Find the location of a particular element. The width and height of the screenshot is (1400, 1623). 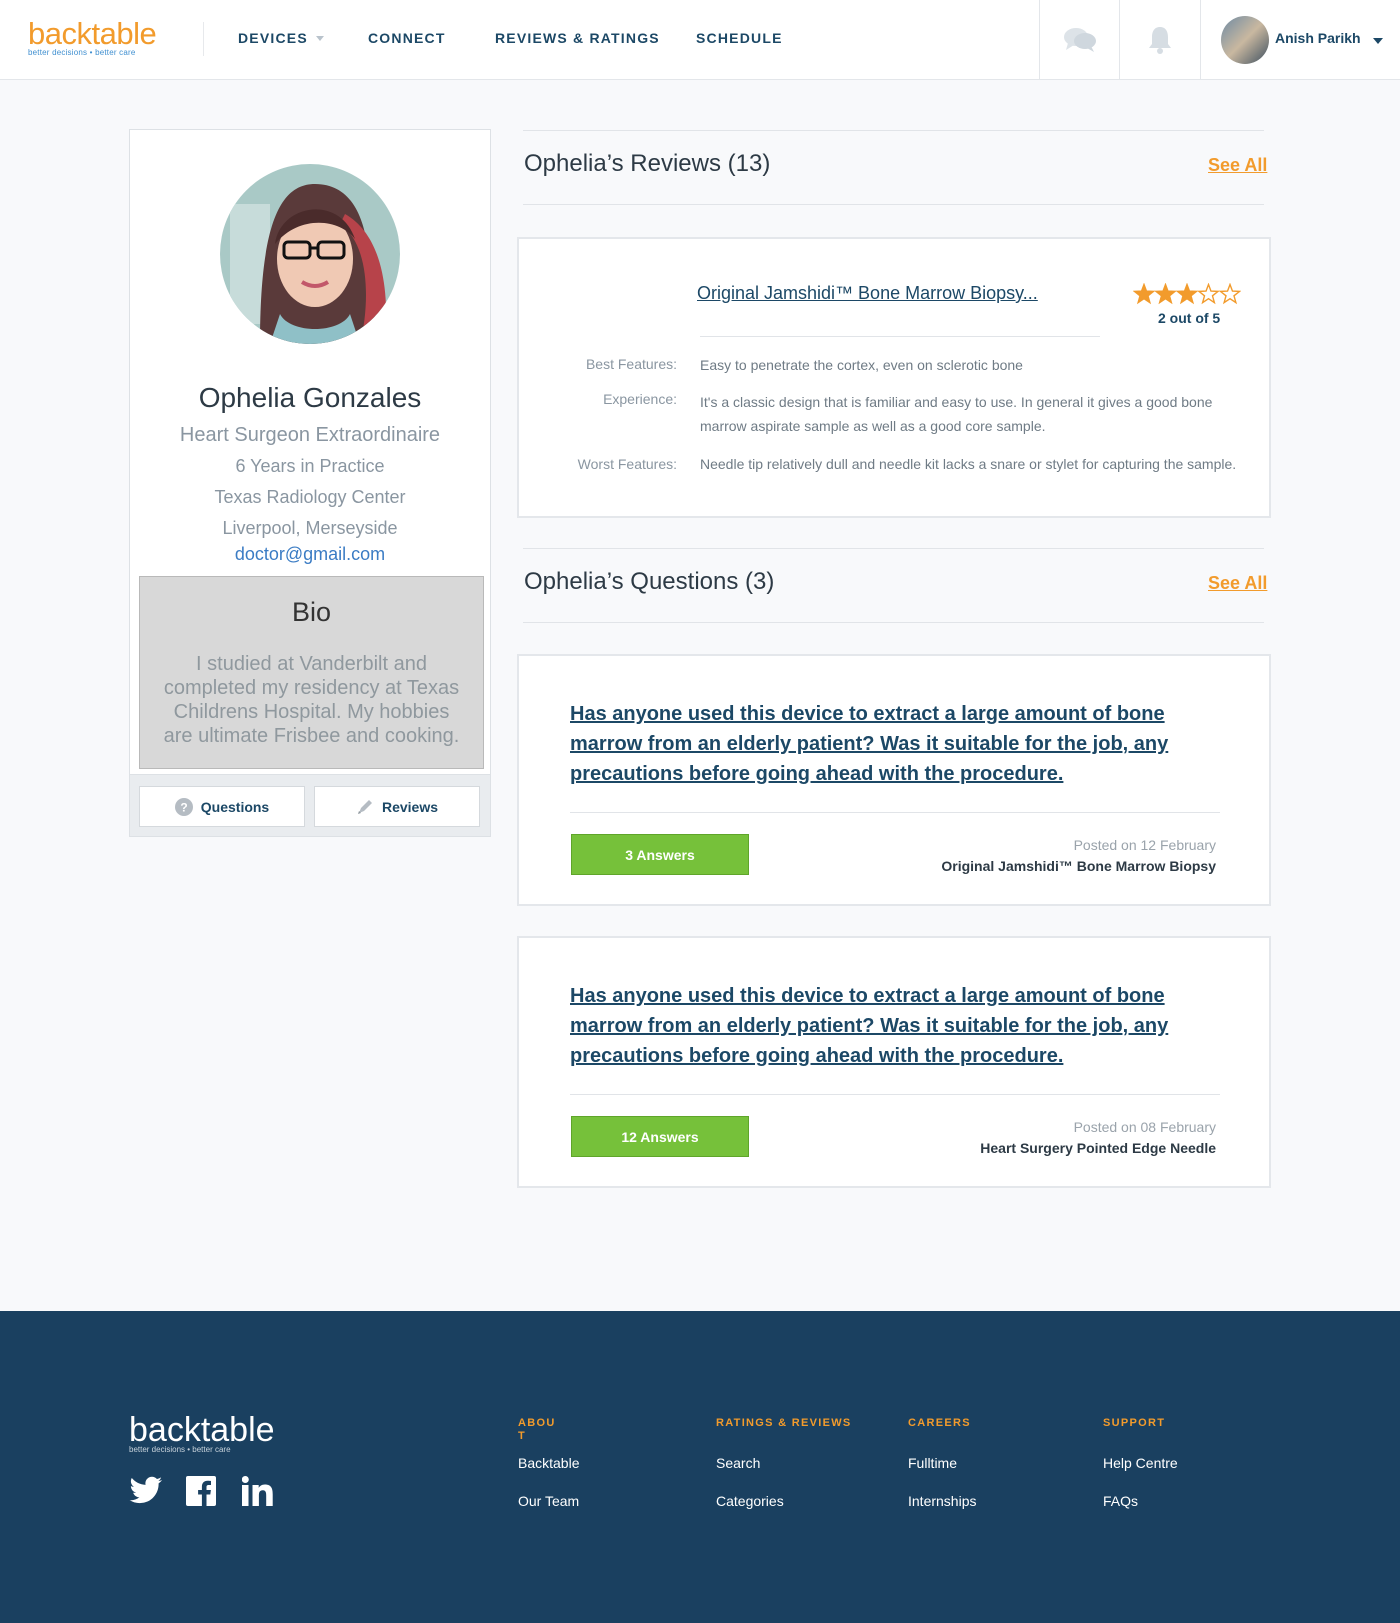

reviews-button-label: Reviews is located at coordinates (410, 806).